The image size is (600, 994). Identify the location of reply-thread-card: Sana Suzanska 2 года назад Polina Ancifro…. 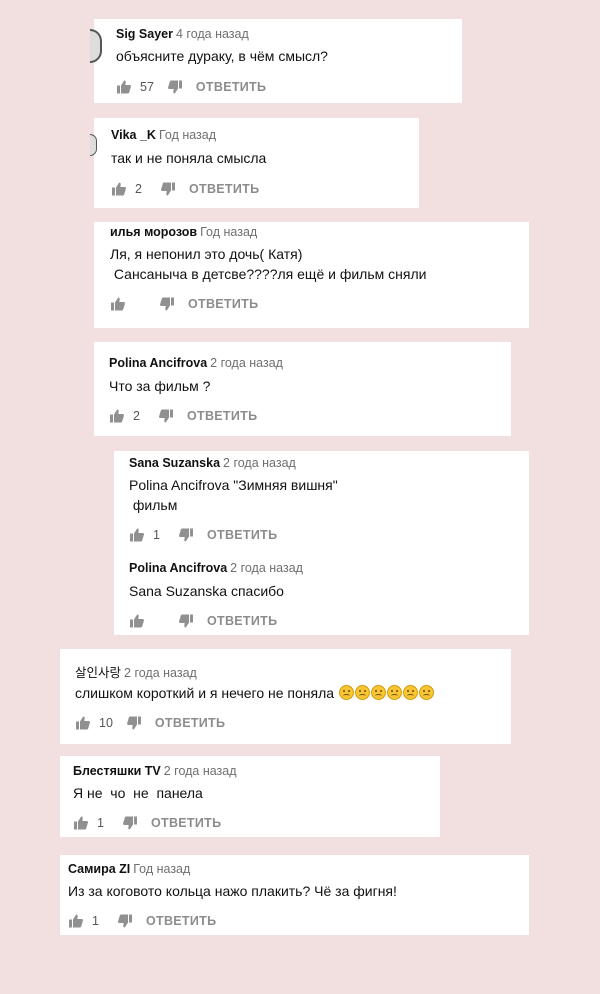
(321, 543).